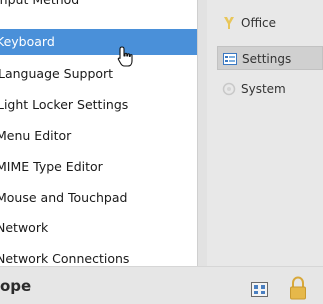 The width and height of the screenshot is (323, 304). Describe the element at coordinates (202, 133) in the screenshot. I see `pane-divider` at that location.